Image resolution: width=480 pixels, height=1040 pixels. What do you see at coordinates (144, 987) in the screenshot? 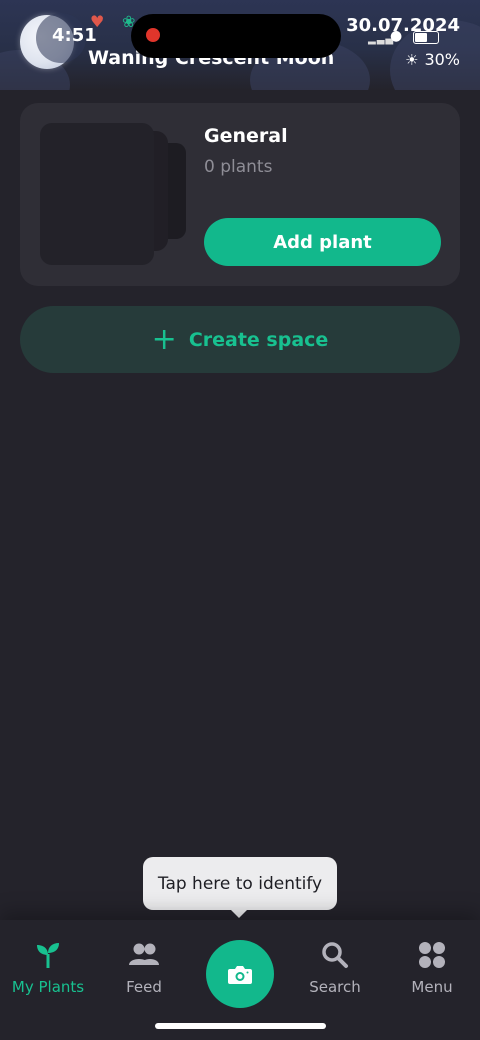
I see `tab-label: Feed` at bounding box center [144, 987].